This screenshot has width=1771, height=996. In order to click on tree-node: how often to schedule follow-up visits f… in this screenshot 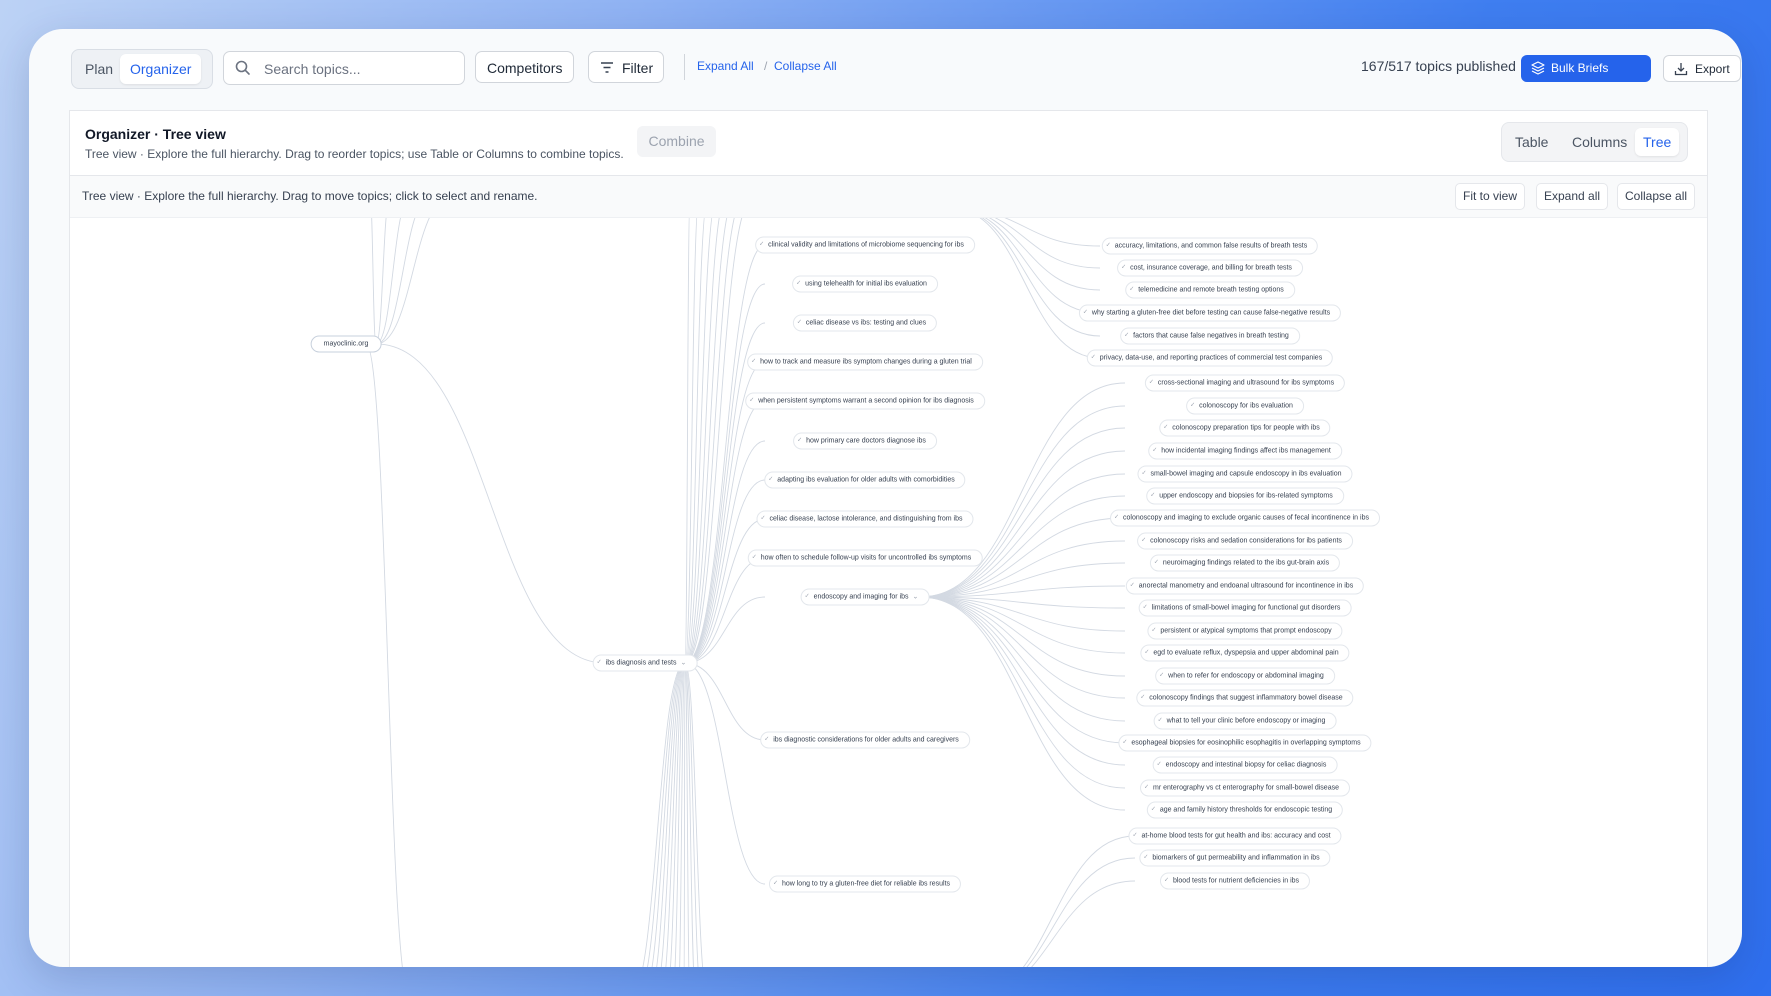, I will do `click(865, 558)`.